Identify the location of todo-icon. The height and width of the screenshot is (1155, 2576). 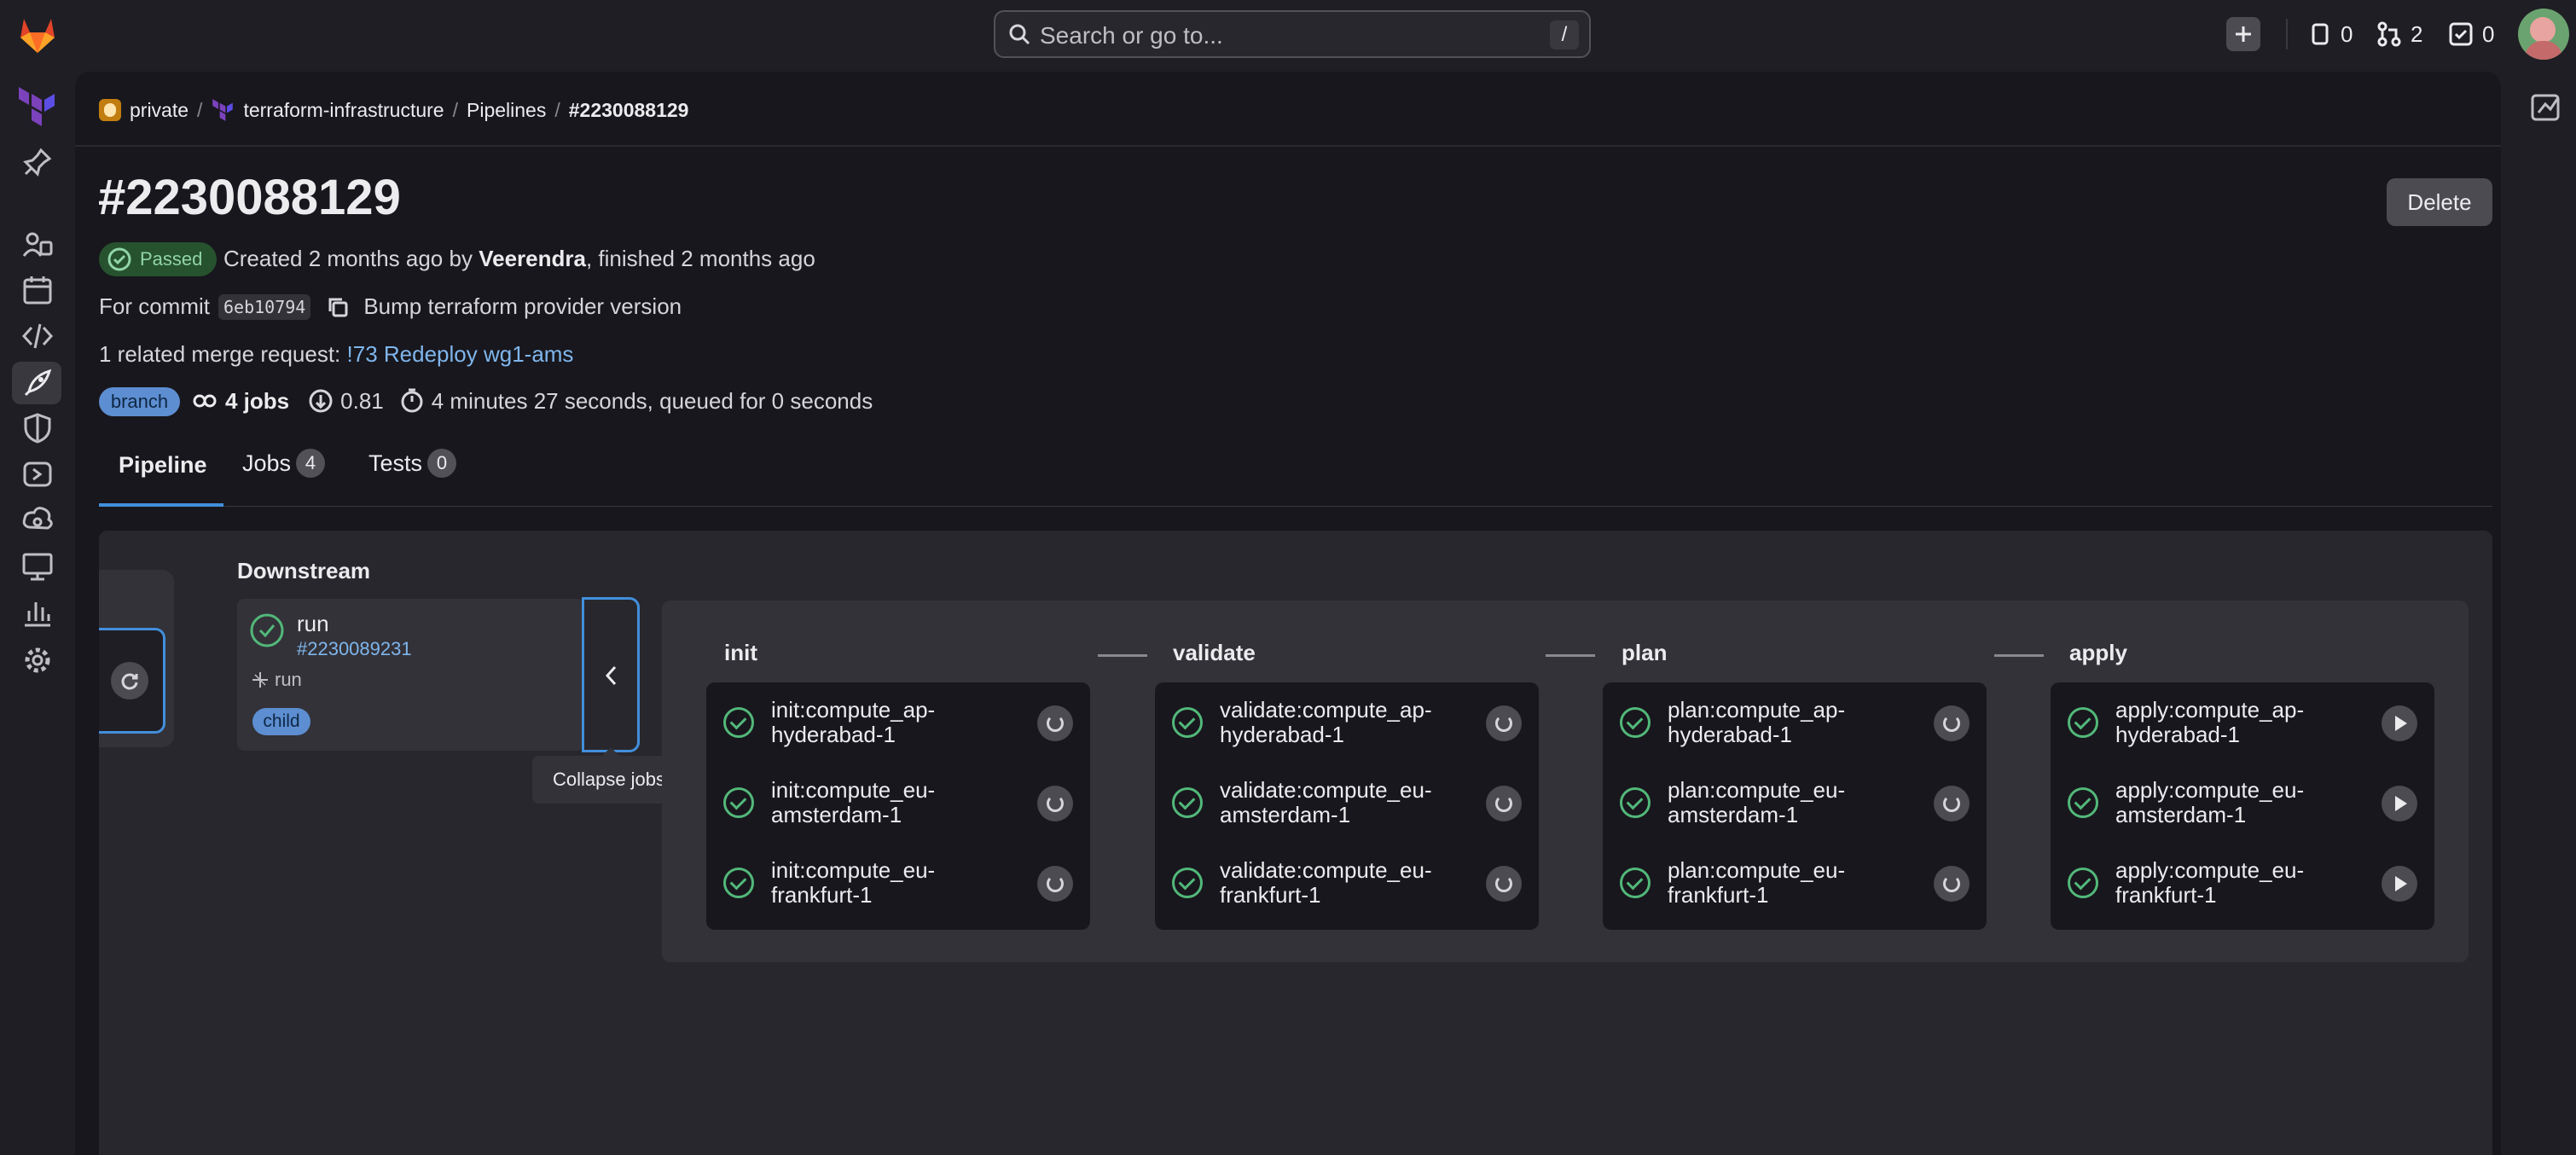
(2461, 34).